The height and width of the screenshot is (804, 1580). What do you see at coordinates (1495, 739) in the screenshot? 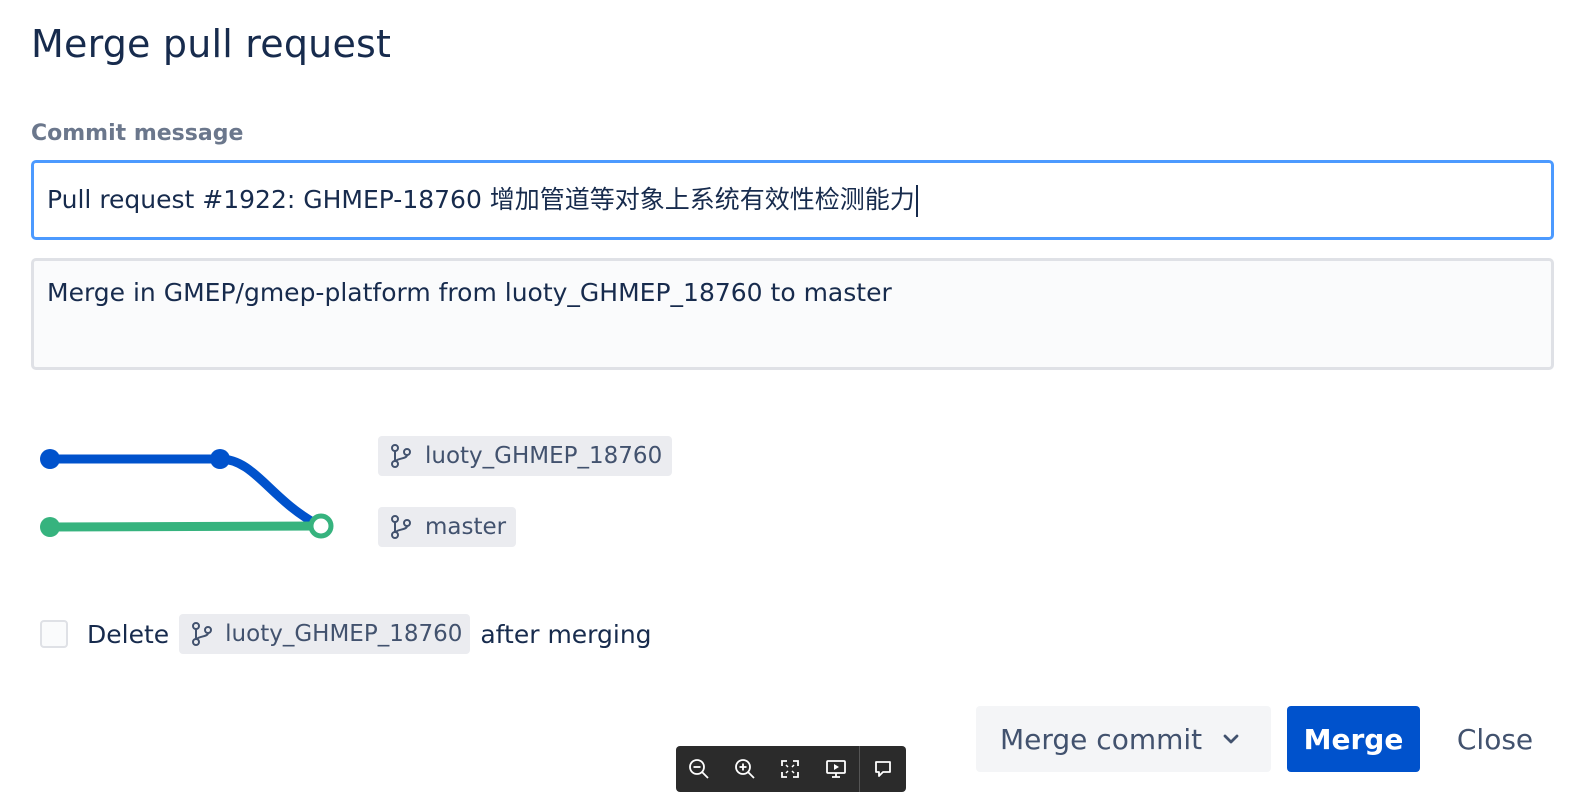
I see `close-button: Close` at bounding box center [1495, 739].